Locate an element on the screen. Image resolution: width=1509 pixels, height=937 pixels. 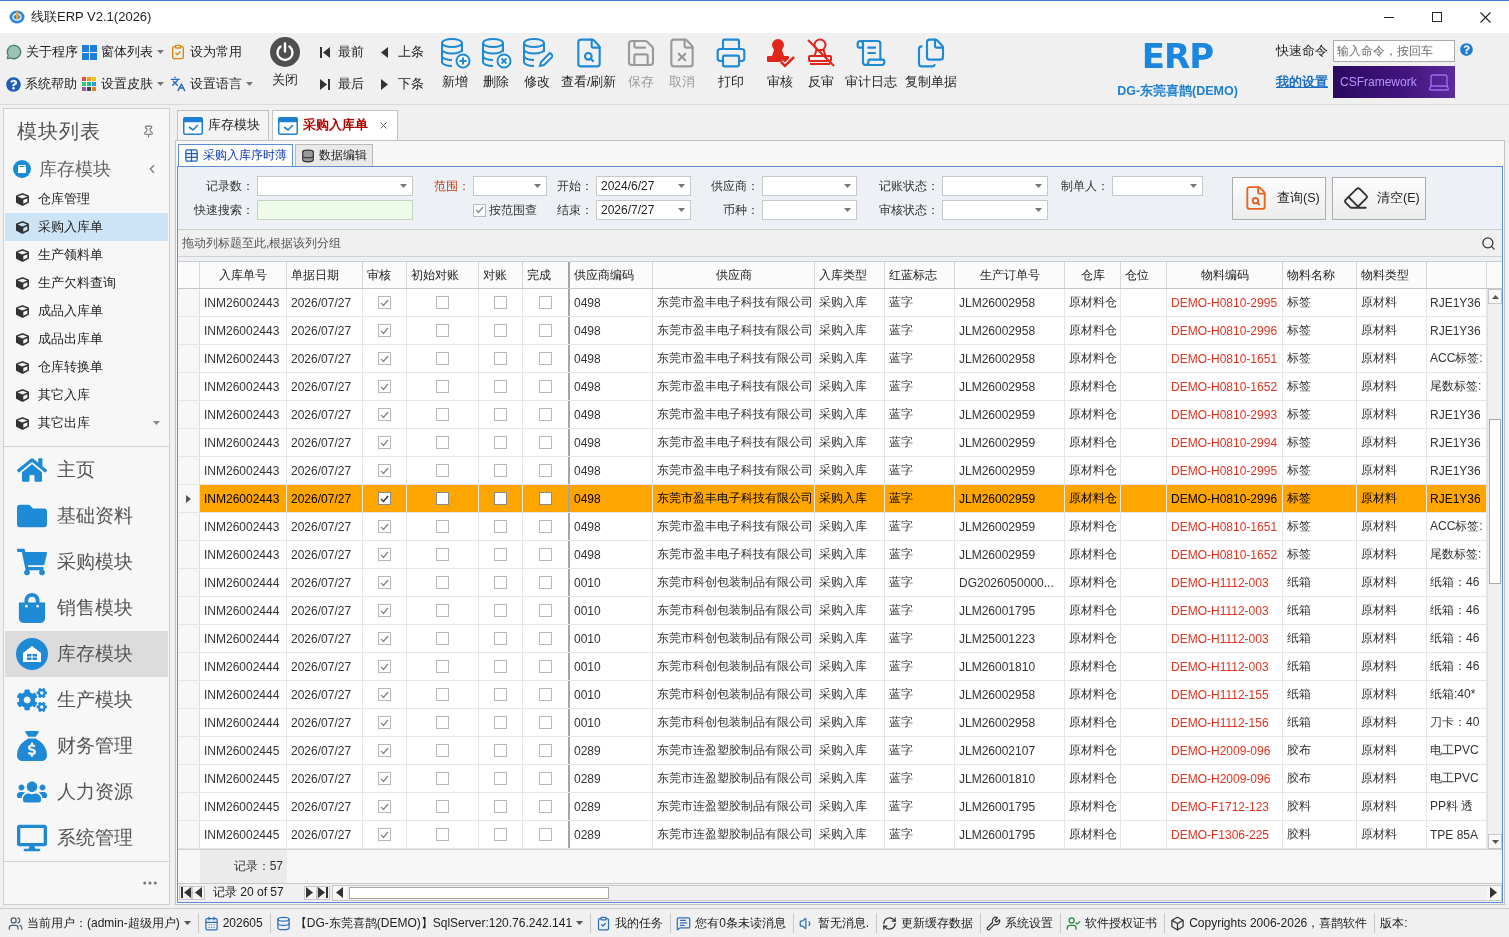
record-nav-button: 最前 is located at coordinates (342, 52).